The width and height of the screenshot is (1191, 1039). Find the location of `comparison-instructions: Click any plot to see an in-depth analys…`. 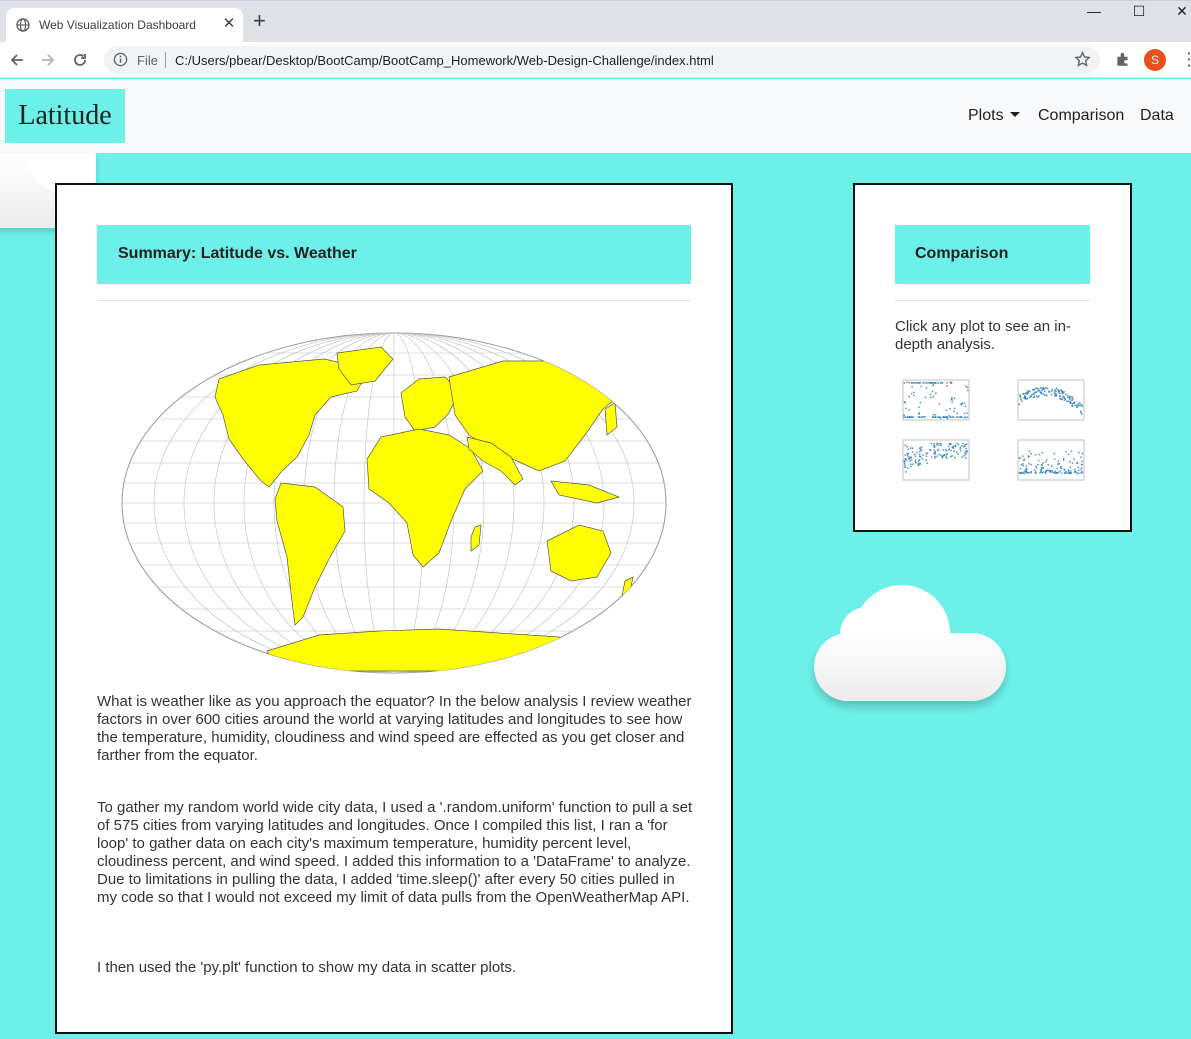

comparison-instructions: Click any plot to see an in-depth analys… is located at coordinates (983, 335).